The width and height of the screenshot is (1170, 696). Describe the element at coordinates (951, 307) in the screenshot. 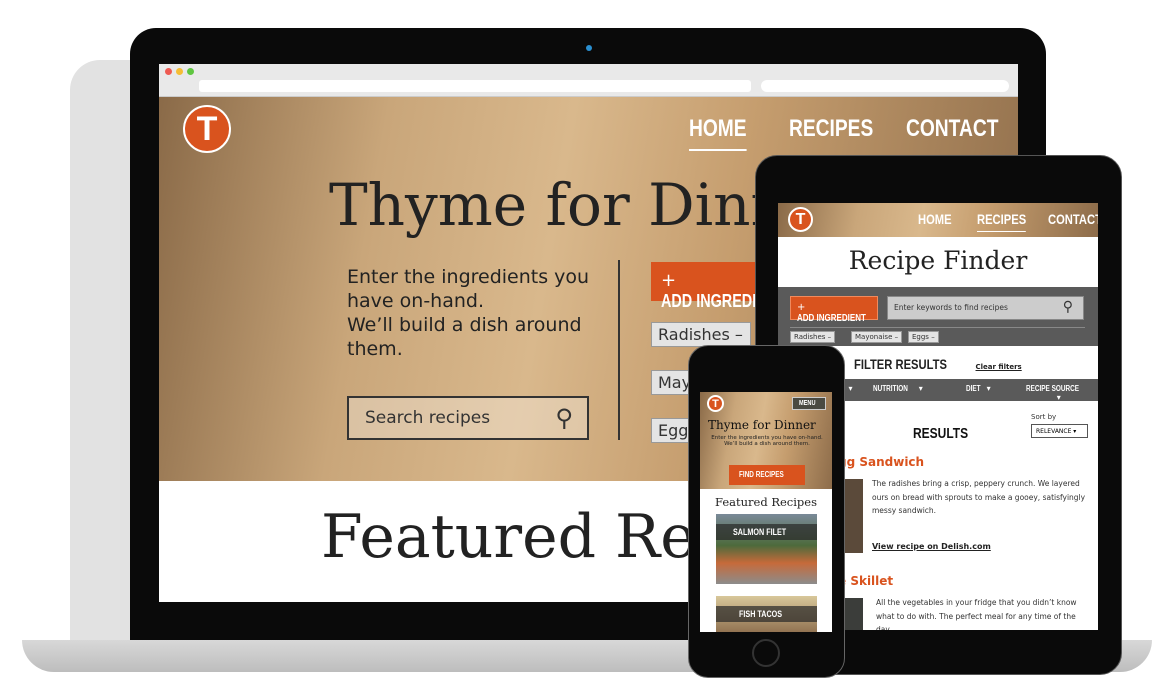

I see `search-placeholder: Enter keywords to find recipes` at that location.